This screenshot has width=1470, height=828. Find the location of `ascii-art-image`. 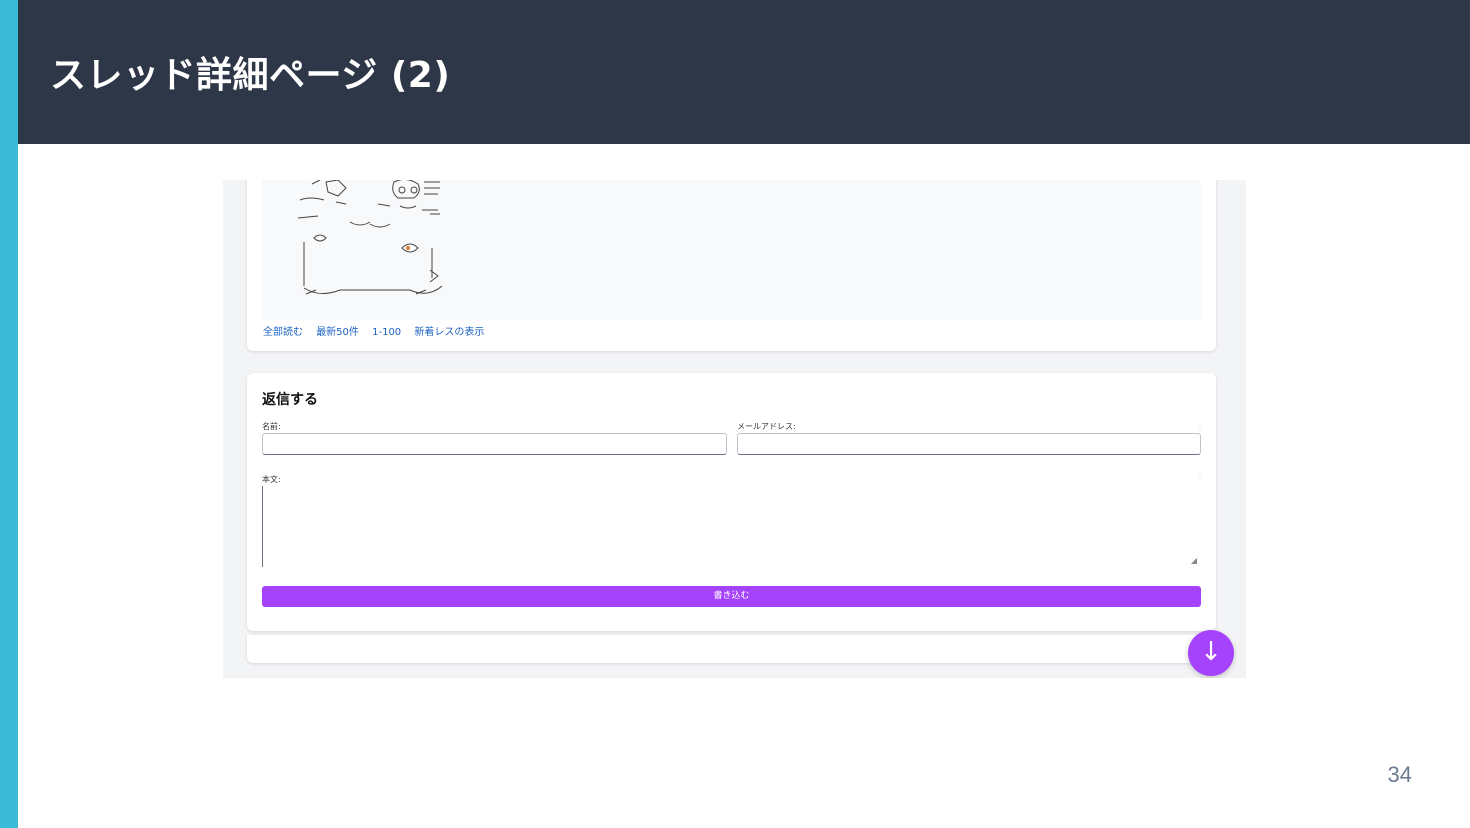

ascii-art-image is located at coordinates (370, 237).